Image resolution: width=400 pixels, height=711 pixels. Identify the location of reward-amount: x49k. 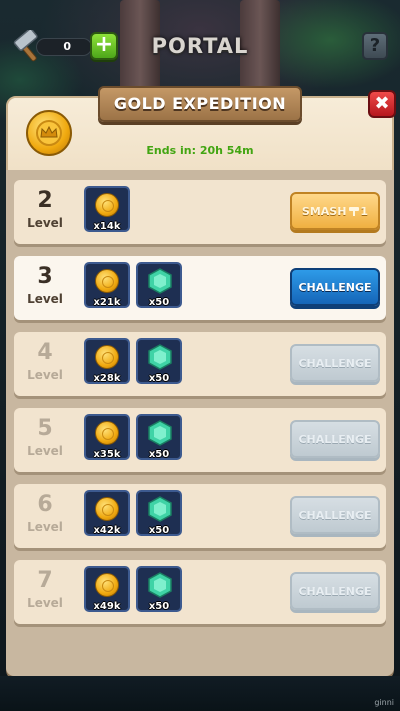
(107, 606).